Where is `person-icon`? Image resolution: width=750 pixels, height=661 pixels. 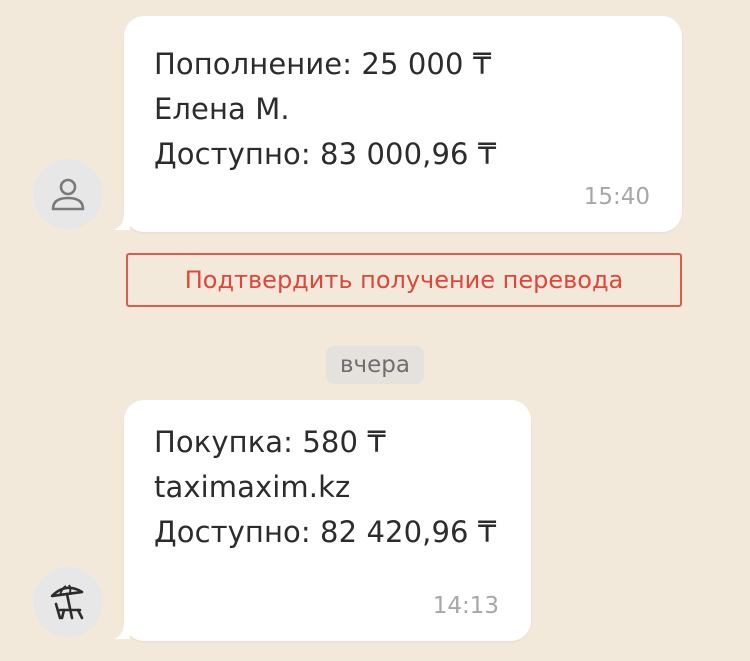
person-icon is located at coordinates (68, 194).